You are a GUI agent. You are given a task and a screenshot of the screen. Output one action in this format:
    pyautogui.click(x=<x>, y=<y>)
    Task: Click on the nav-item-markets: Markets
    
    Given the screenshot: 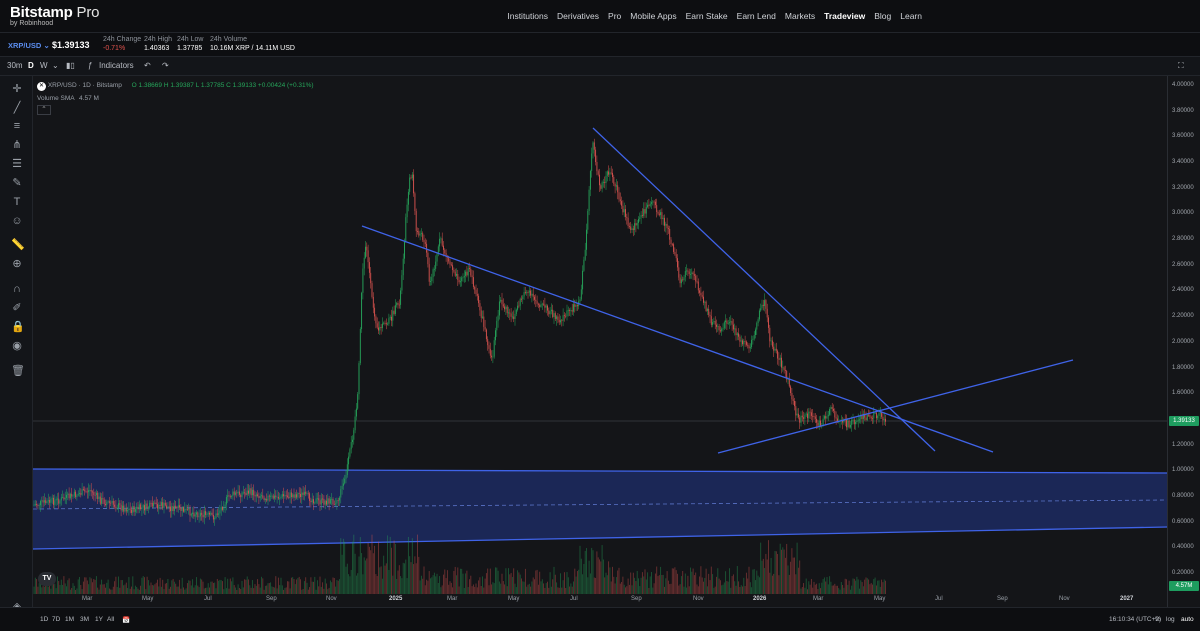 What is the action you would take?
    pyautogui.click(x=800, y=16)
    